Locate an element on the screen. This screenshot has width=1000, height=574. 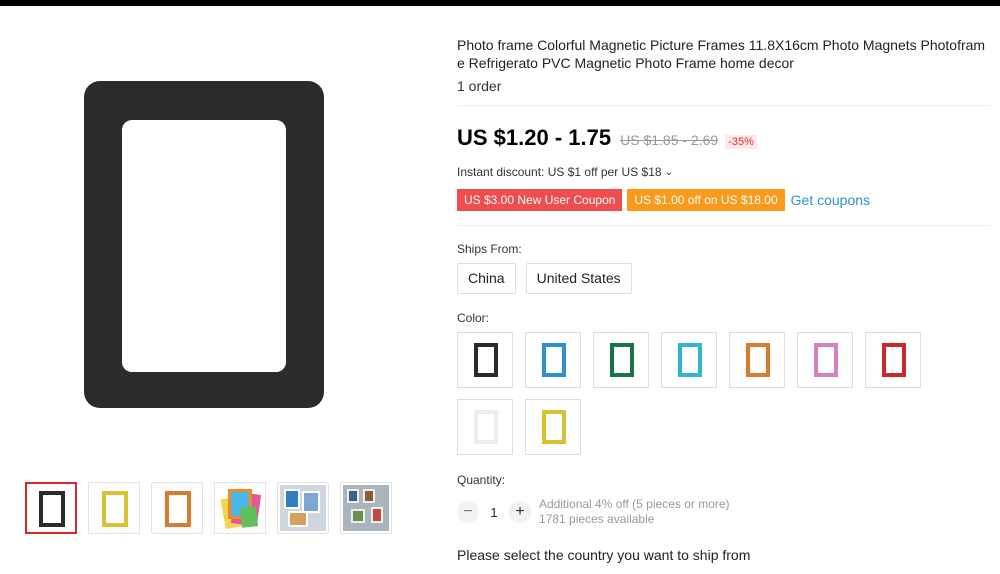
thumbnail-yellow-frame is located at coordinates (114, 508).